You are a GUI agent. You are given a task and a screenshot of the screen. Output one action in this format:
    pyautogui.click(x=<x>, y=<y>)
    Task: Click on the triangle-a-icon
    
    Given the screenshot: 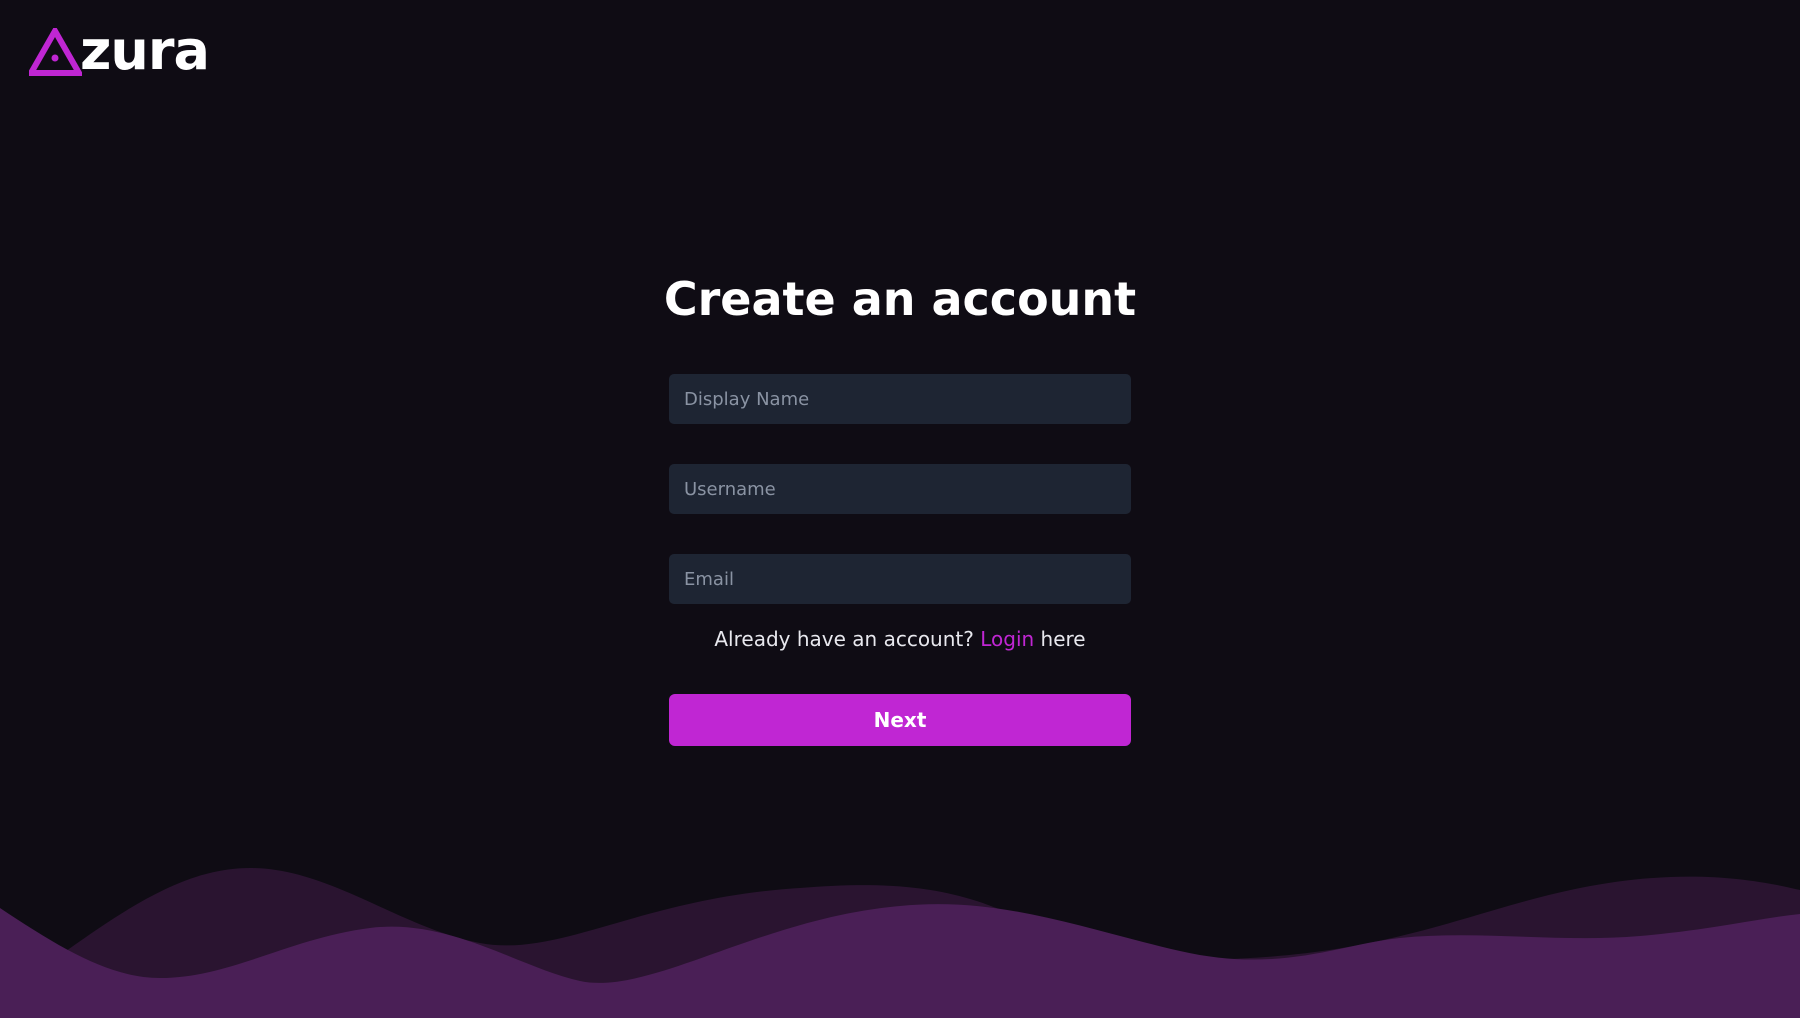 What is the action you would take?
    pyautogui.click(x=55, y=52)
    